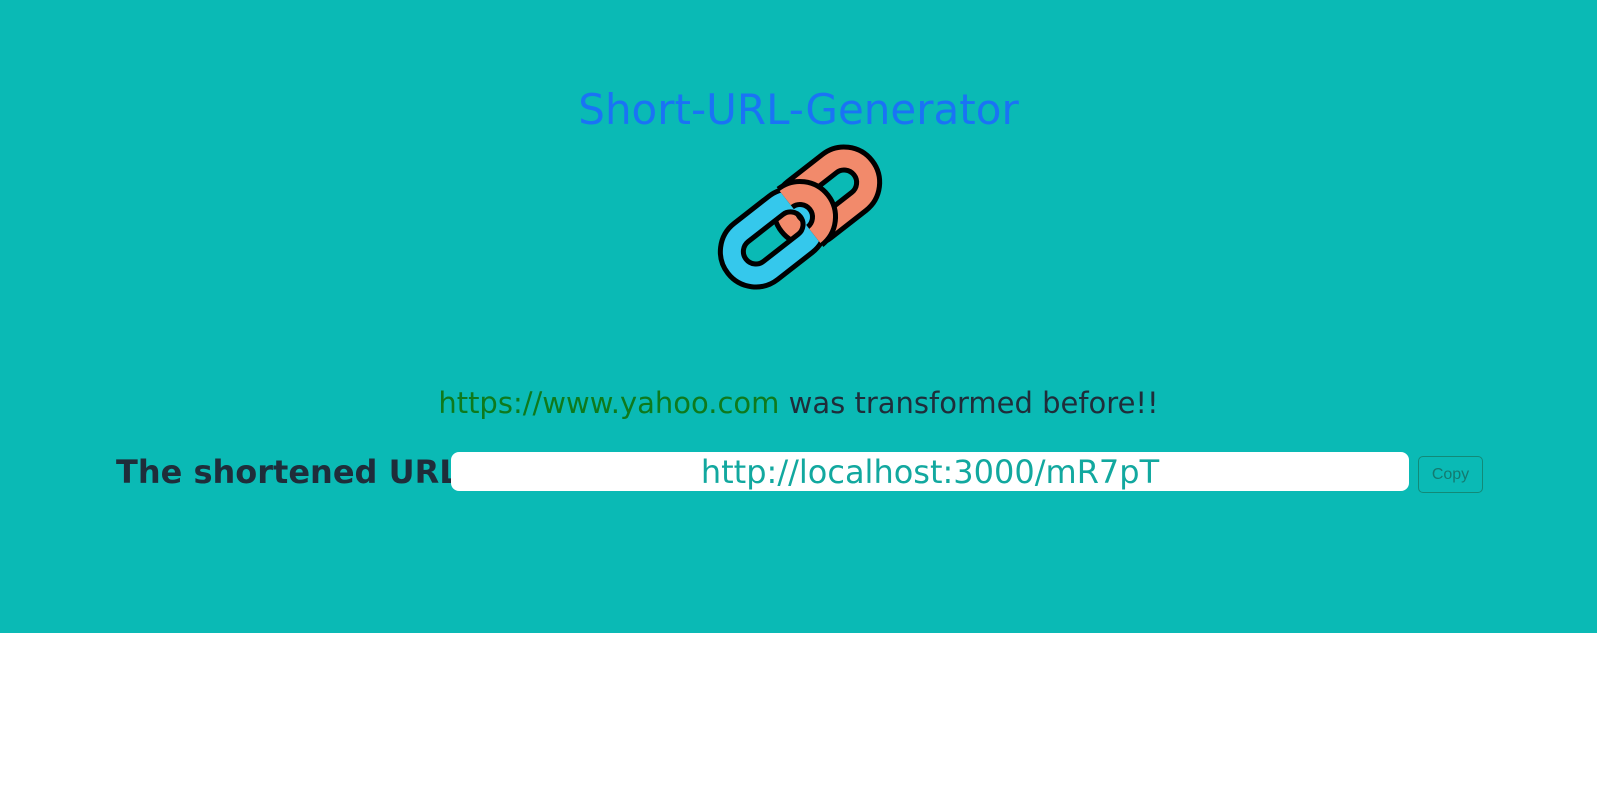  I want to click on shortened-url-field, so click(930, 471).